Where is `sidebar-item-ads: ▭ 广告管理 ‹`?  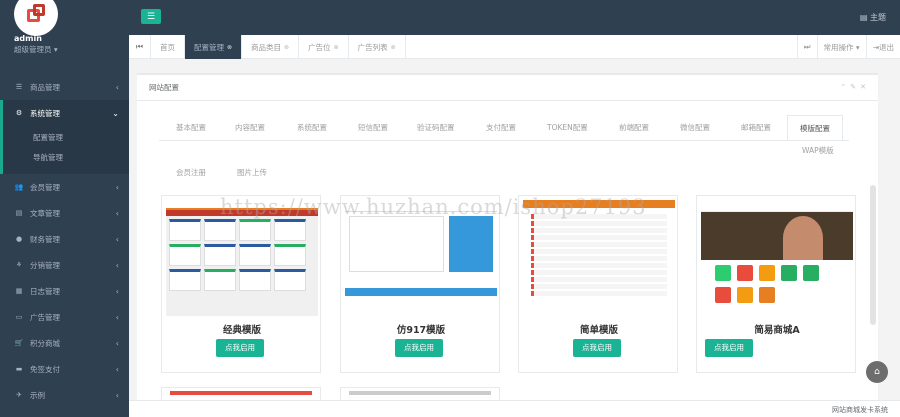 sidebar-item-ads: ▭ 广告管理 ‹ is located at coordinates (64, 317).